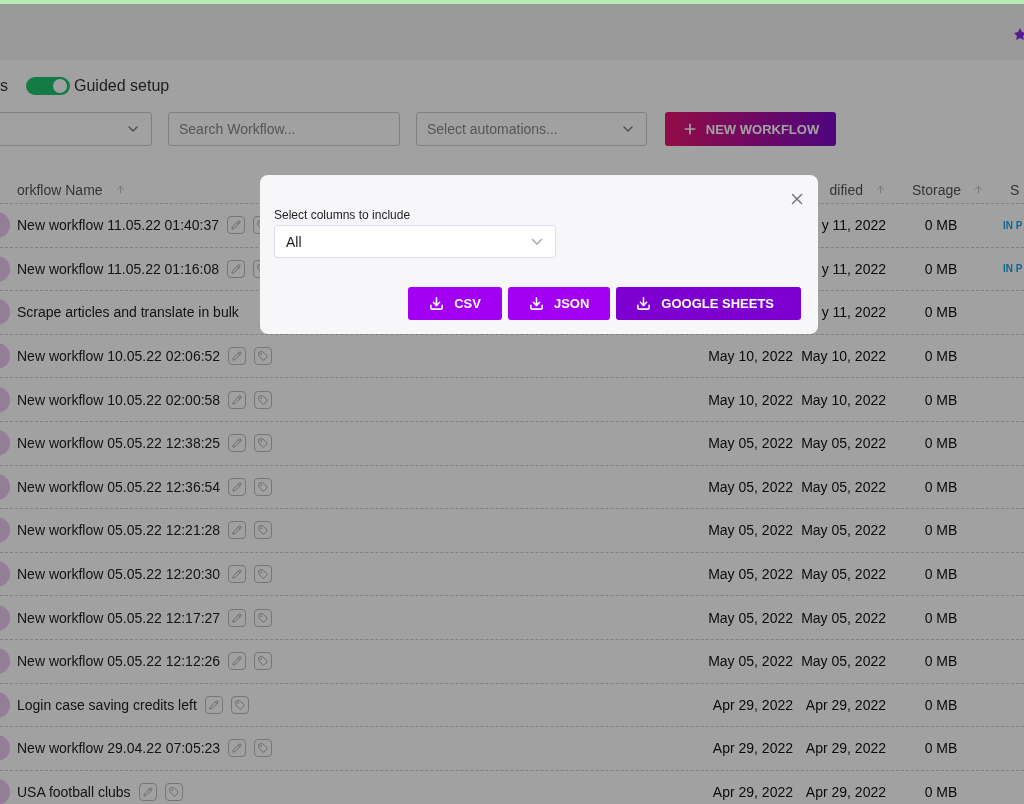  Describe the element at coordinates (119, 443) in the screenshot. I see `workflow-name: New workflow 05.05.22 12:38:25` at that location.